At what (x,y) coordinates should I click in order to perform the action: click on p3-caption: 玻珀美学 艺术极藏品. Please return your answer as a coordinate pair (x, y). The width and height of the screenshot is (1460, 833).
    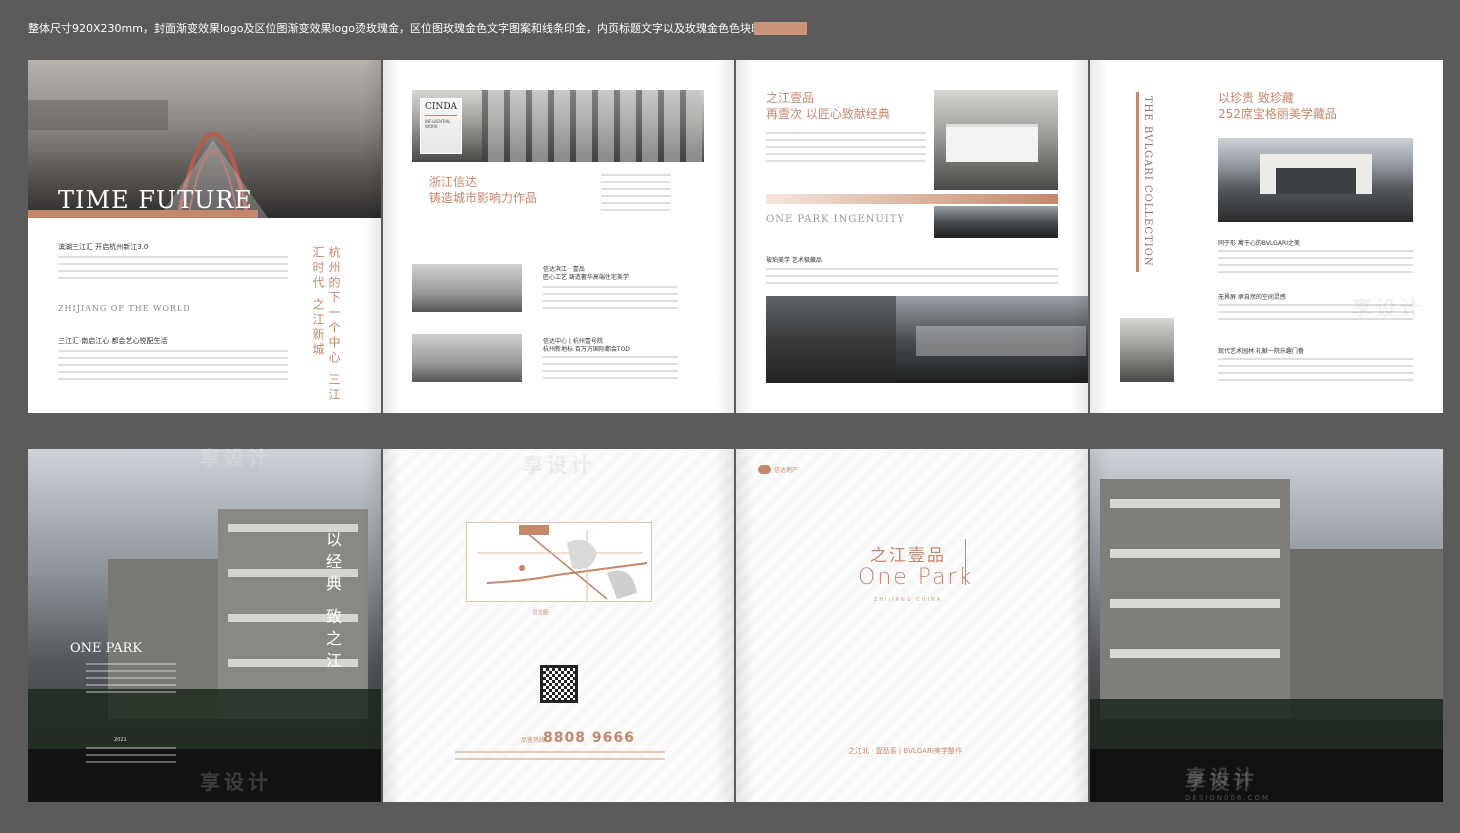
    Looking at the image, I should click on (794, 260).